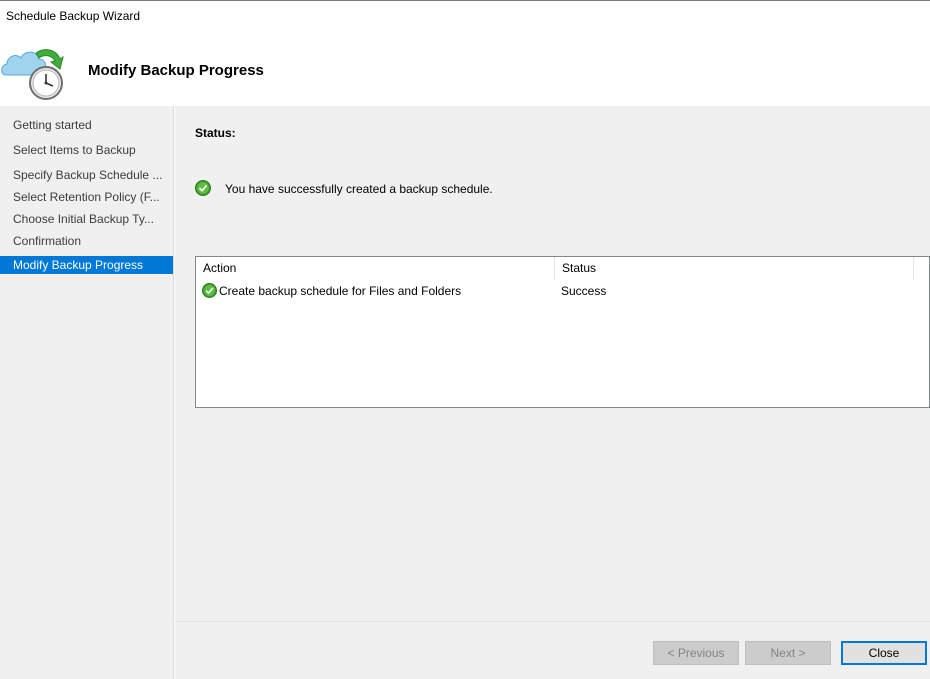 This screenshot has height=679, width=930. I want to click on nav-step-select-items: Select Items to Backup, so click(86, 150).